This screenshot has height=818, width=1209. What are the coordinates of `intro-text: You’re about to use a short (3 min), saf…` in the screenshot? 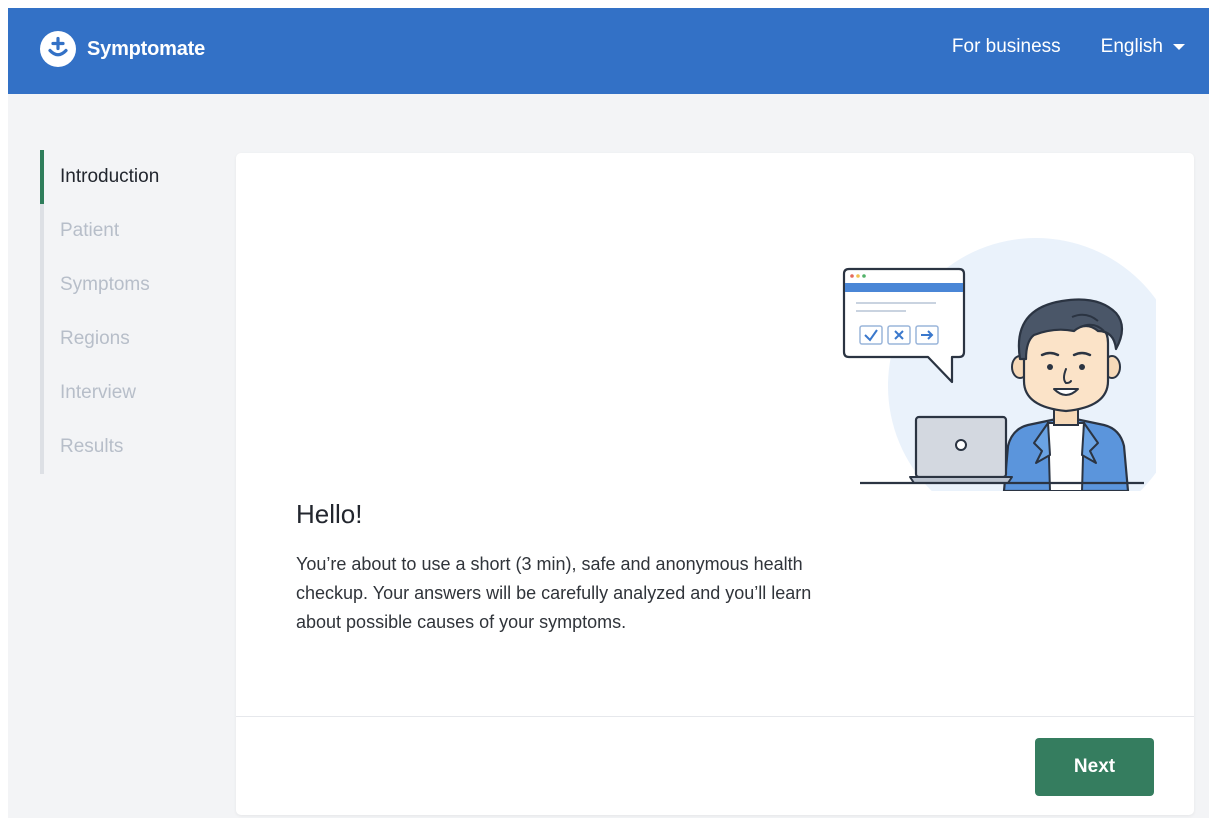 It's located at (554, 593).